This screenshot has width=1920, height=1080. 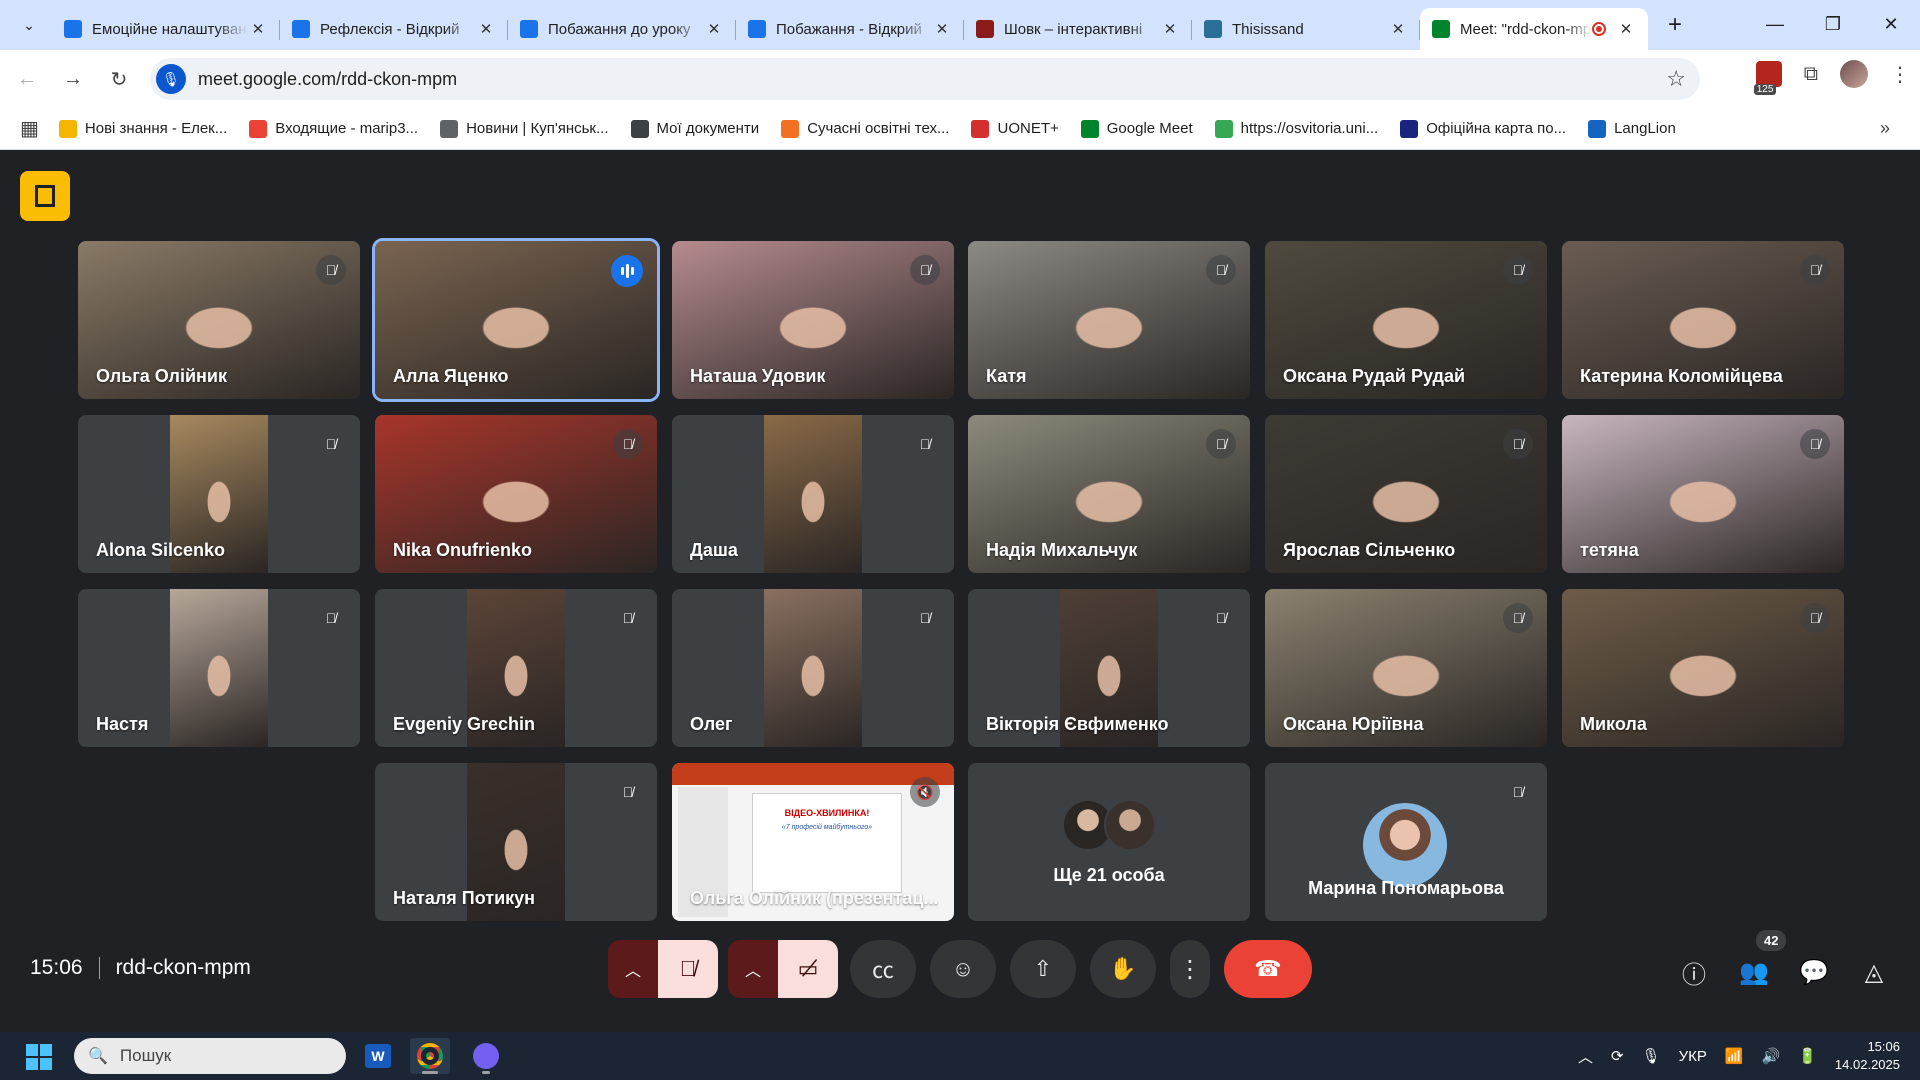 What do you see at coordinates (1814, 972) in the screenshot?
I see `chat-icon: 💬` at bounding box center [1814, 972].